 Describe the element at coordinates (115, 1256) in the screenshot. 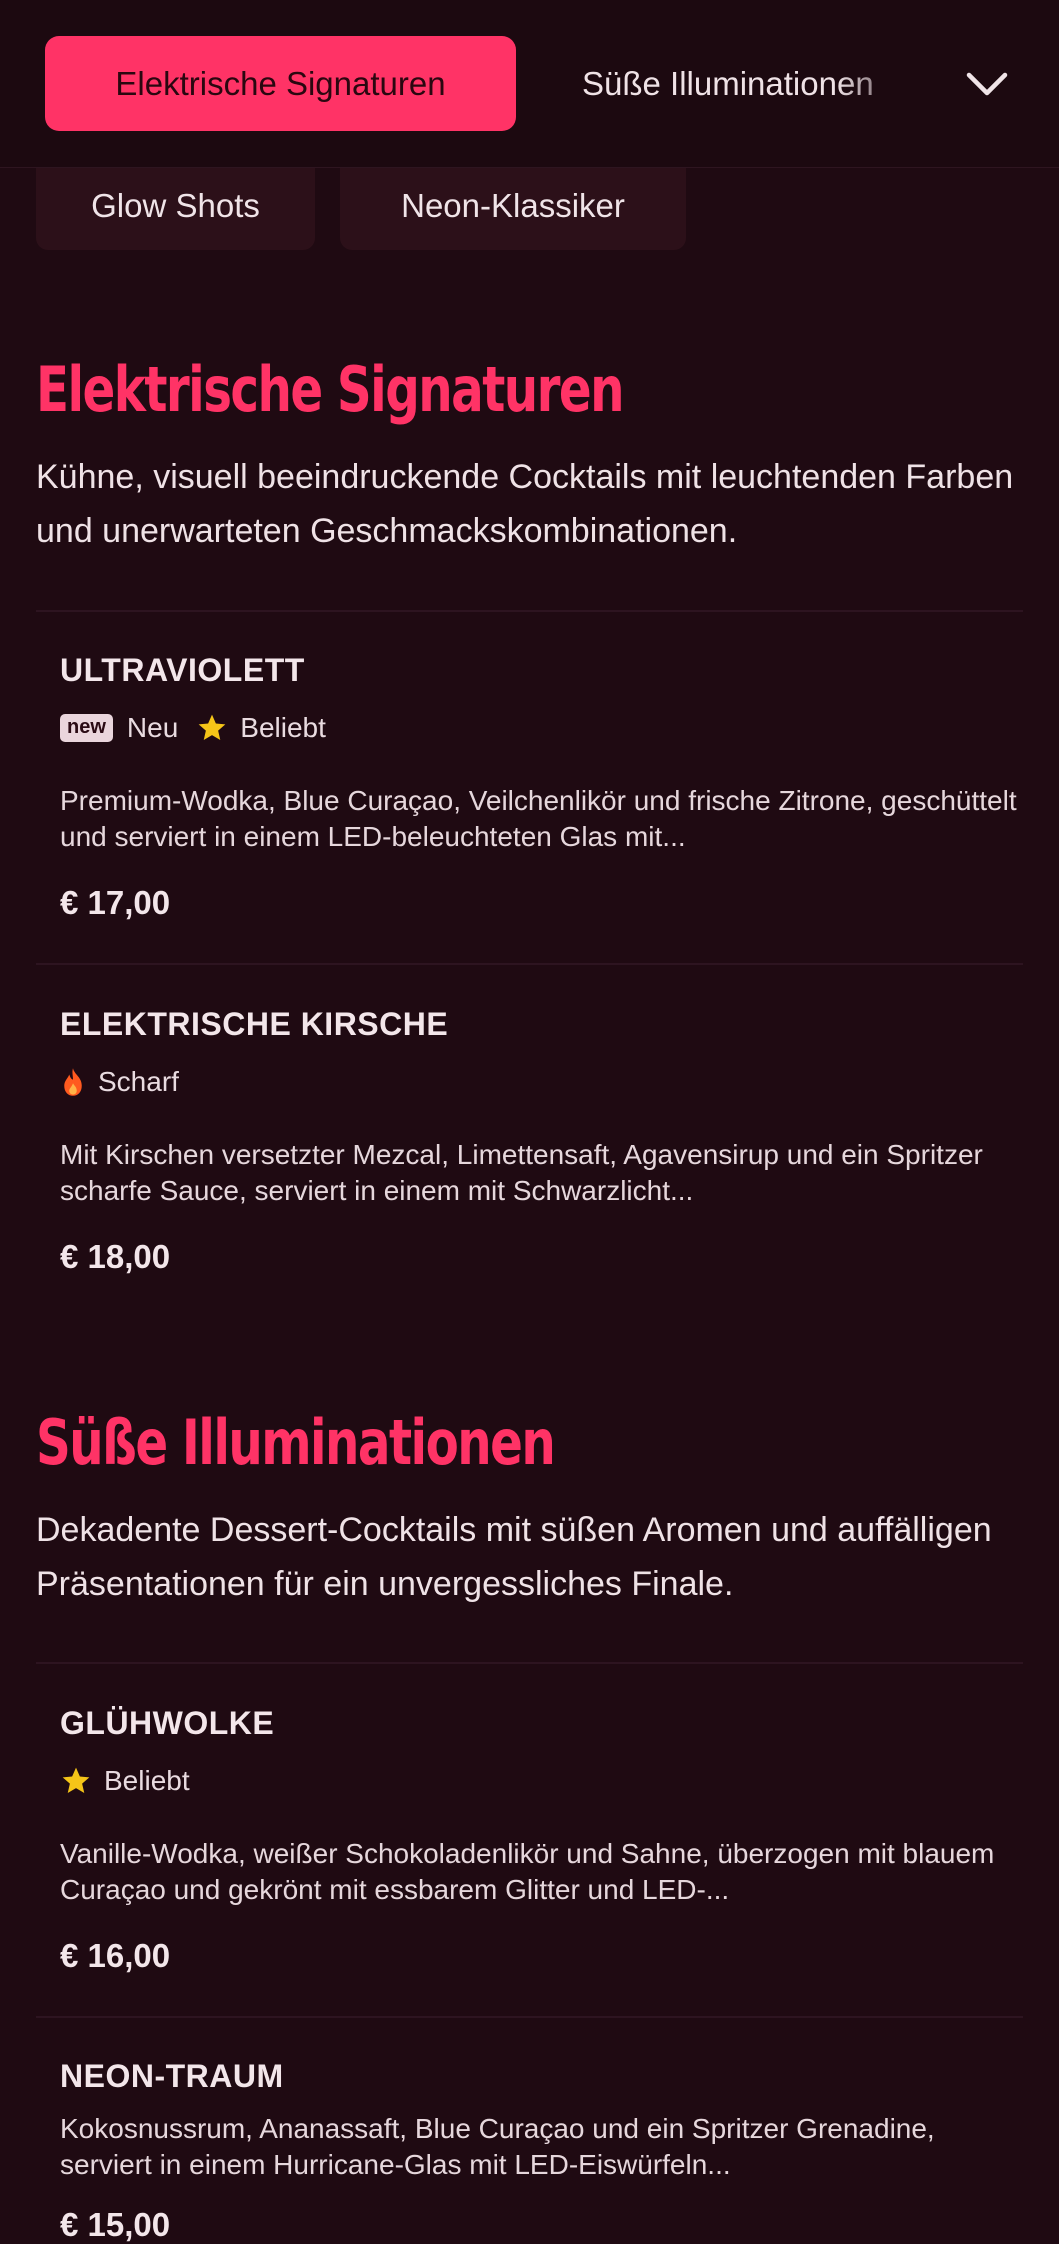

I see `menu-item-price: € 18,00` at that location.